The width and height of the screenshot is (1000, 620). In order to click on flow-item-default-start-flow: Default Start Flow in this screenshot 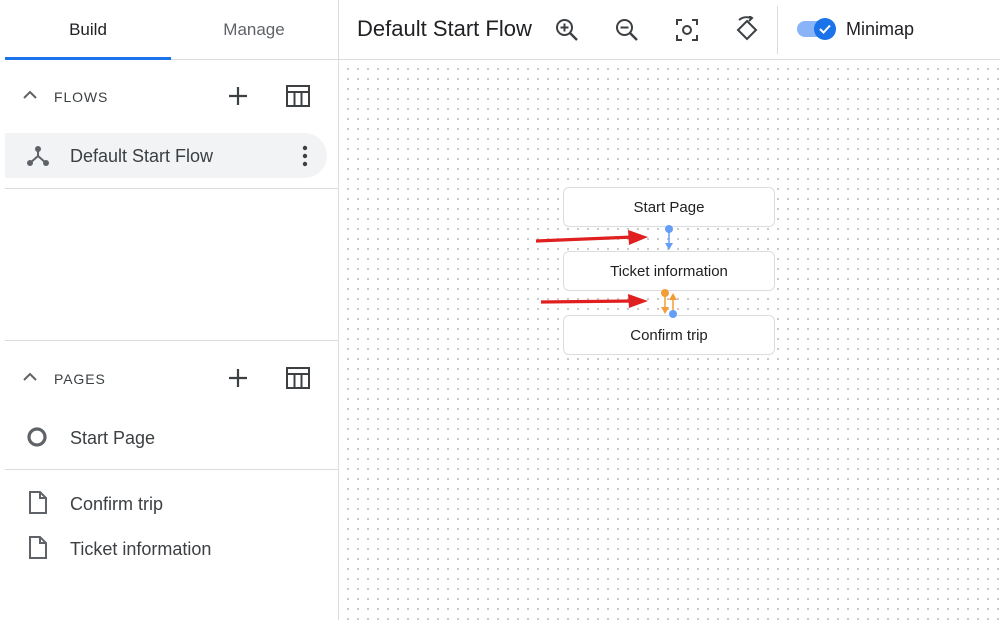, I will do `click(166, 155)`.